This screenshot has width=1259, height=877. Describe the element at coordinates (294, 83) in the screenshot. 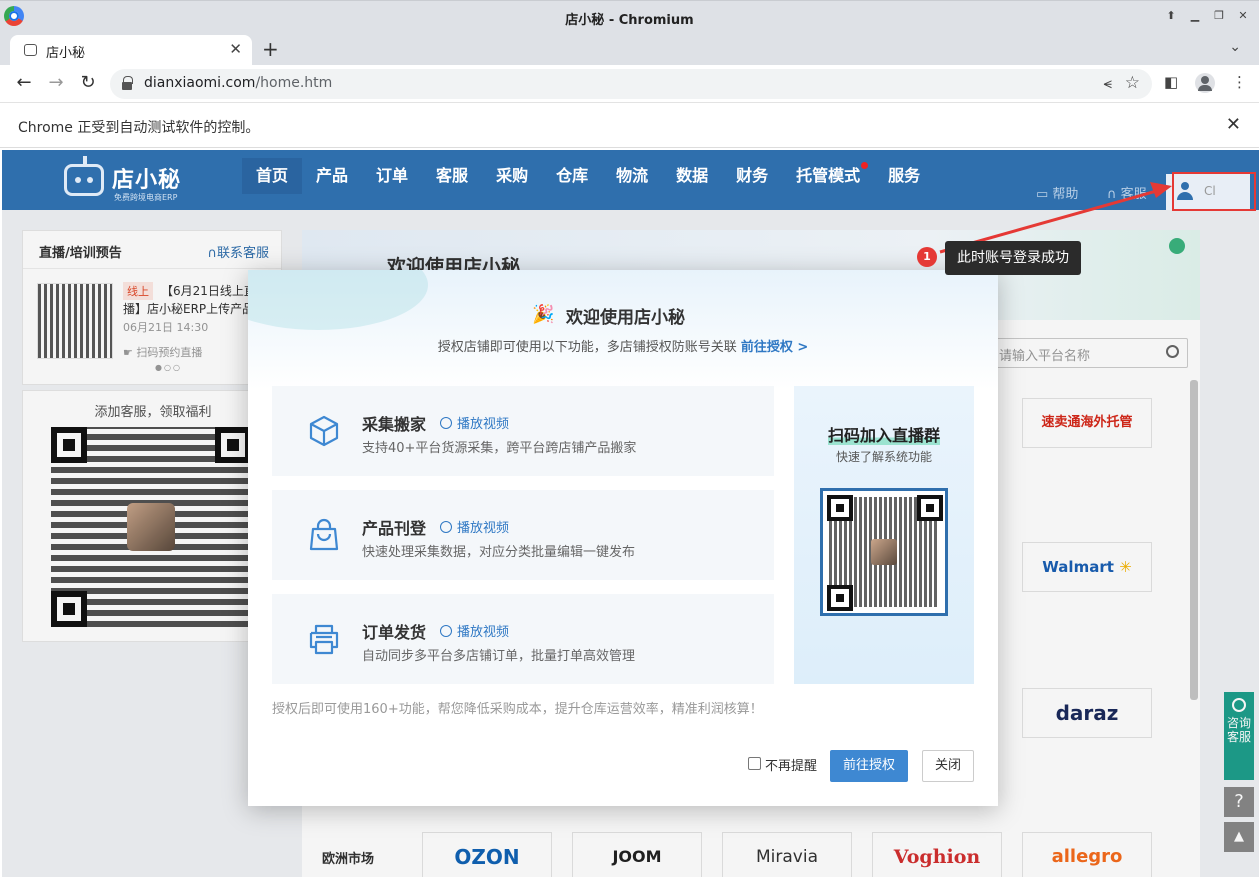

I see `url-path: /home.htm` at that location.